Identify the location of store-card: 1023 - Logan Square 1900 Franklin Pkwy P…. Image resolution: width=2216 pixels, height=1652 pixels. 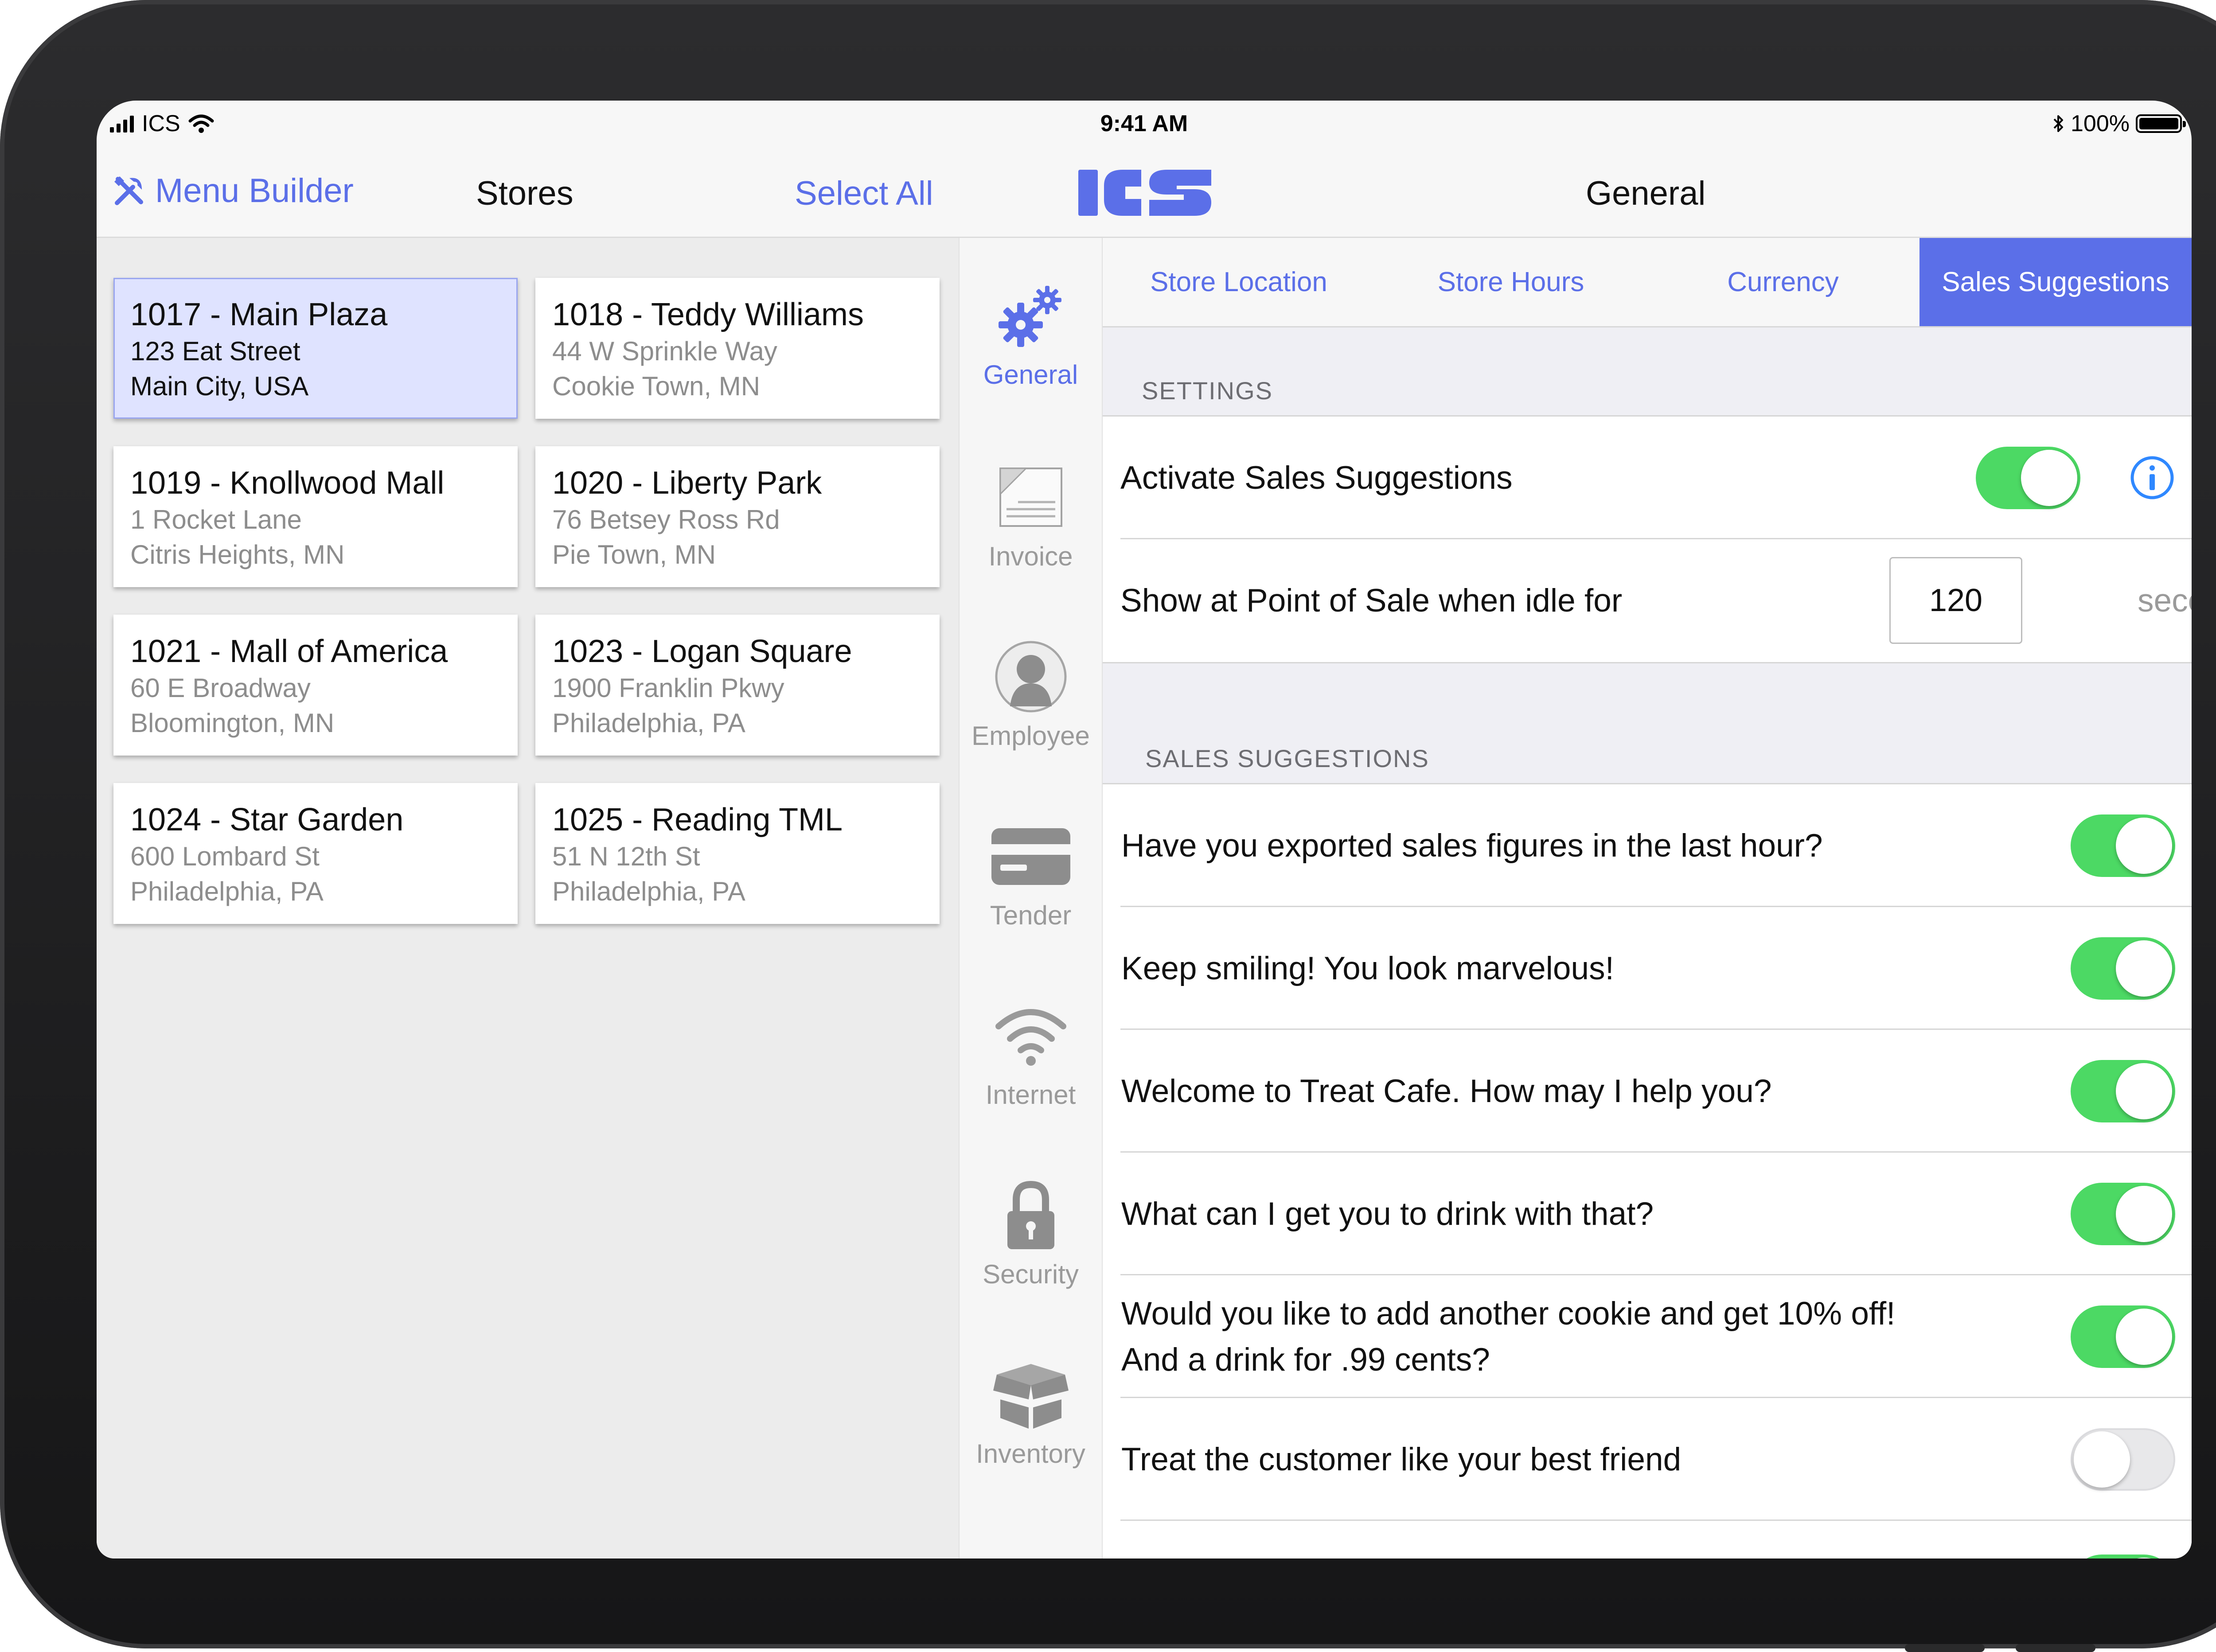
(737, 685).